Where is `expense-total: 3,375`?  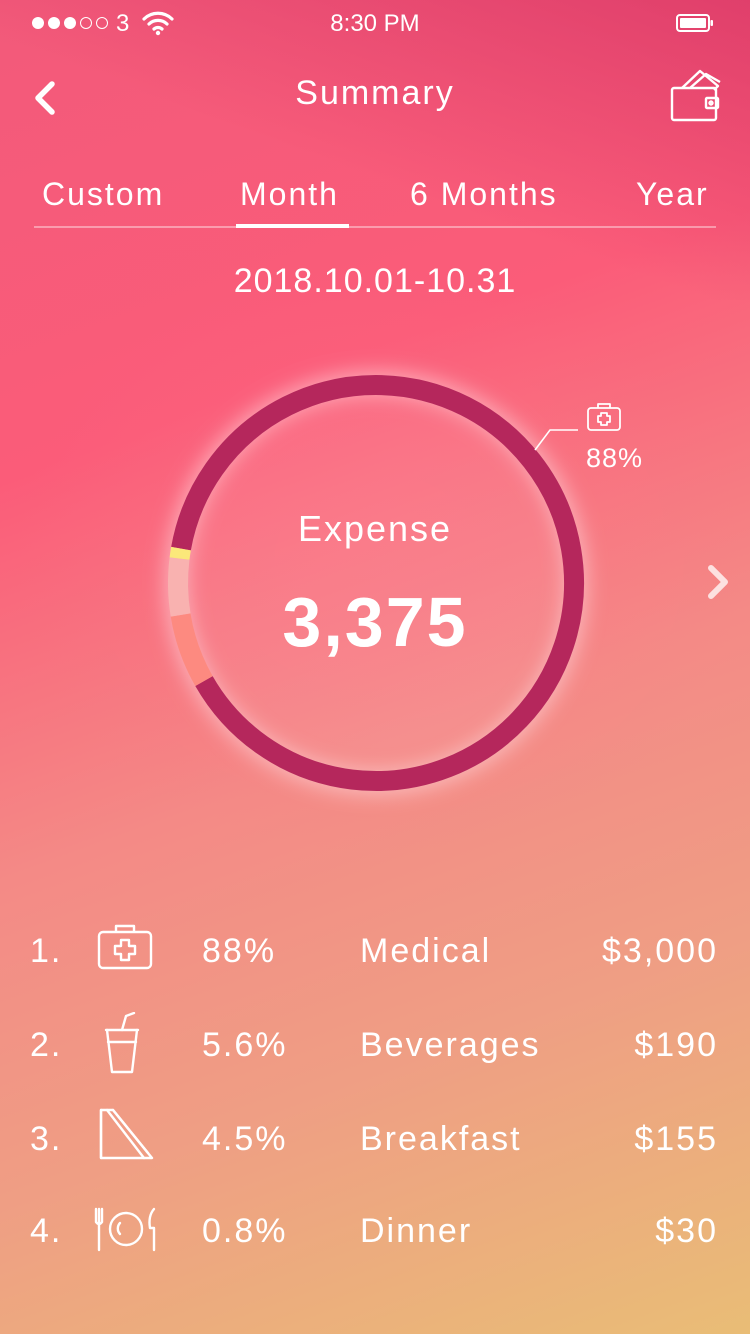
expense-total: 3,375 is located at coordinates (375, 622).